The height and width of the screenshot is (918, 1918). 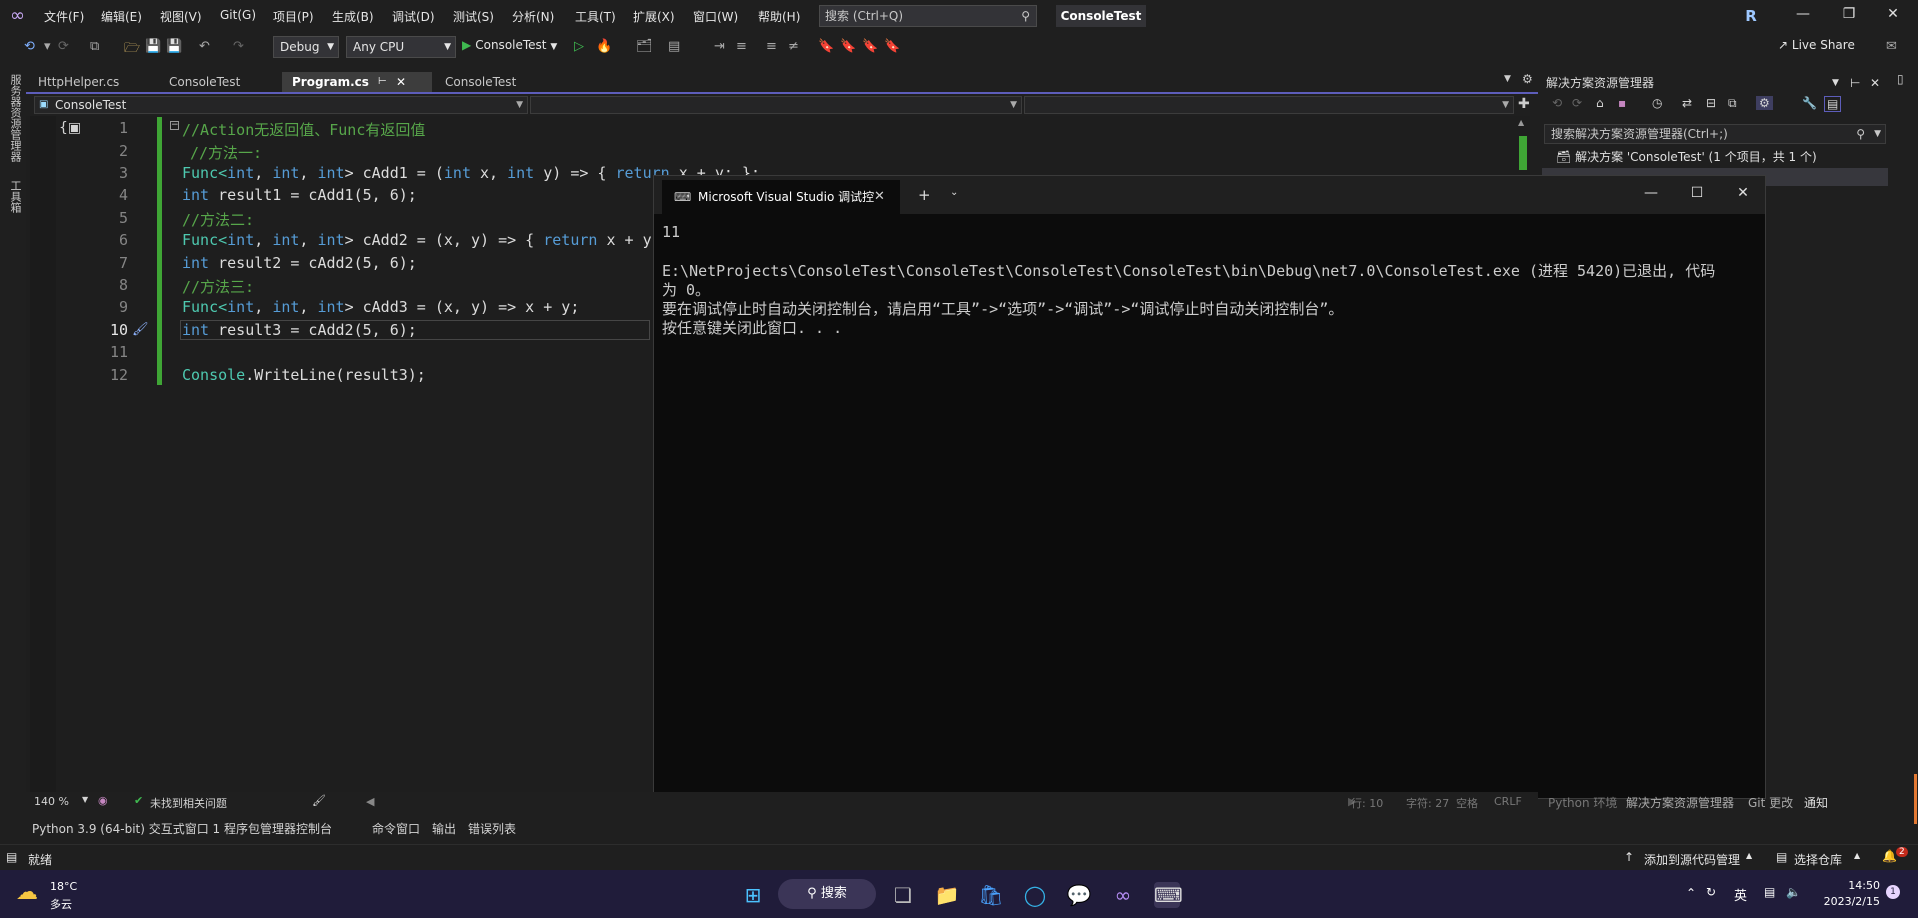 I want to click on panel-dropdown-icon: ▼, so click(x=1835, y=83).